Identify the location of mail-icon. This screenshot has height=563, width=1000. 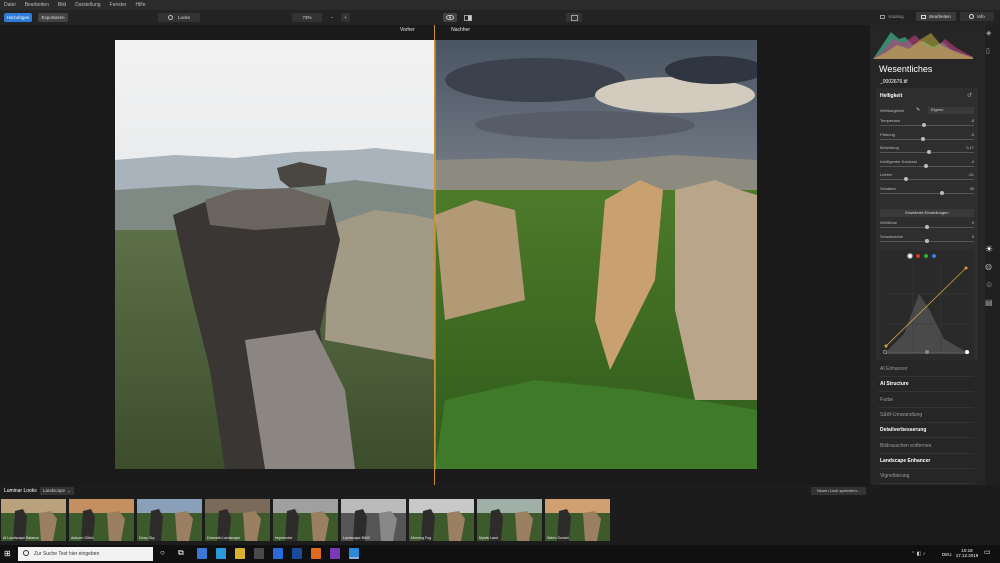
(278, 553).